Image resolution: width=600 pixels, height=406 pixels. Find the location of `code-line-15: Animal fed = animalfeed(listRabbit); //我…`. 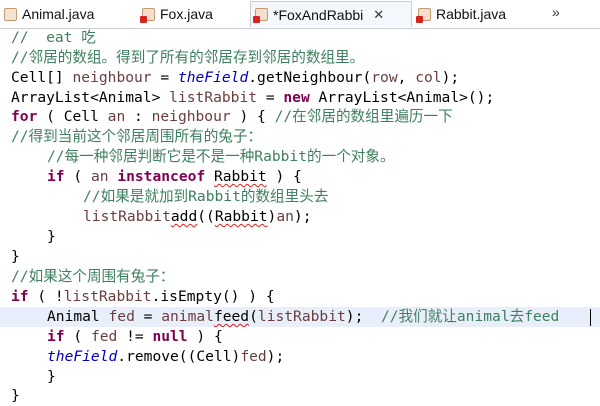

code-line-15: Animal fed = animalfeed(listRabbit); //我… is located at coordinates (303, 316).